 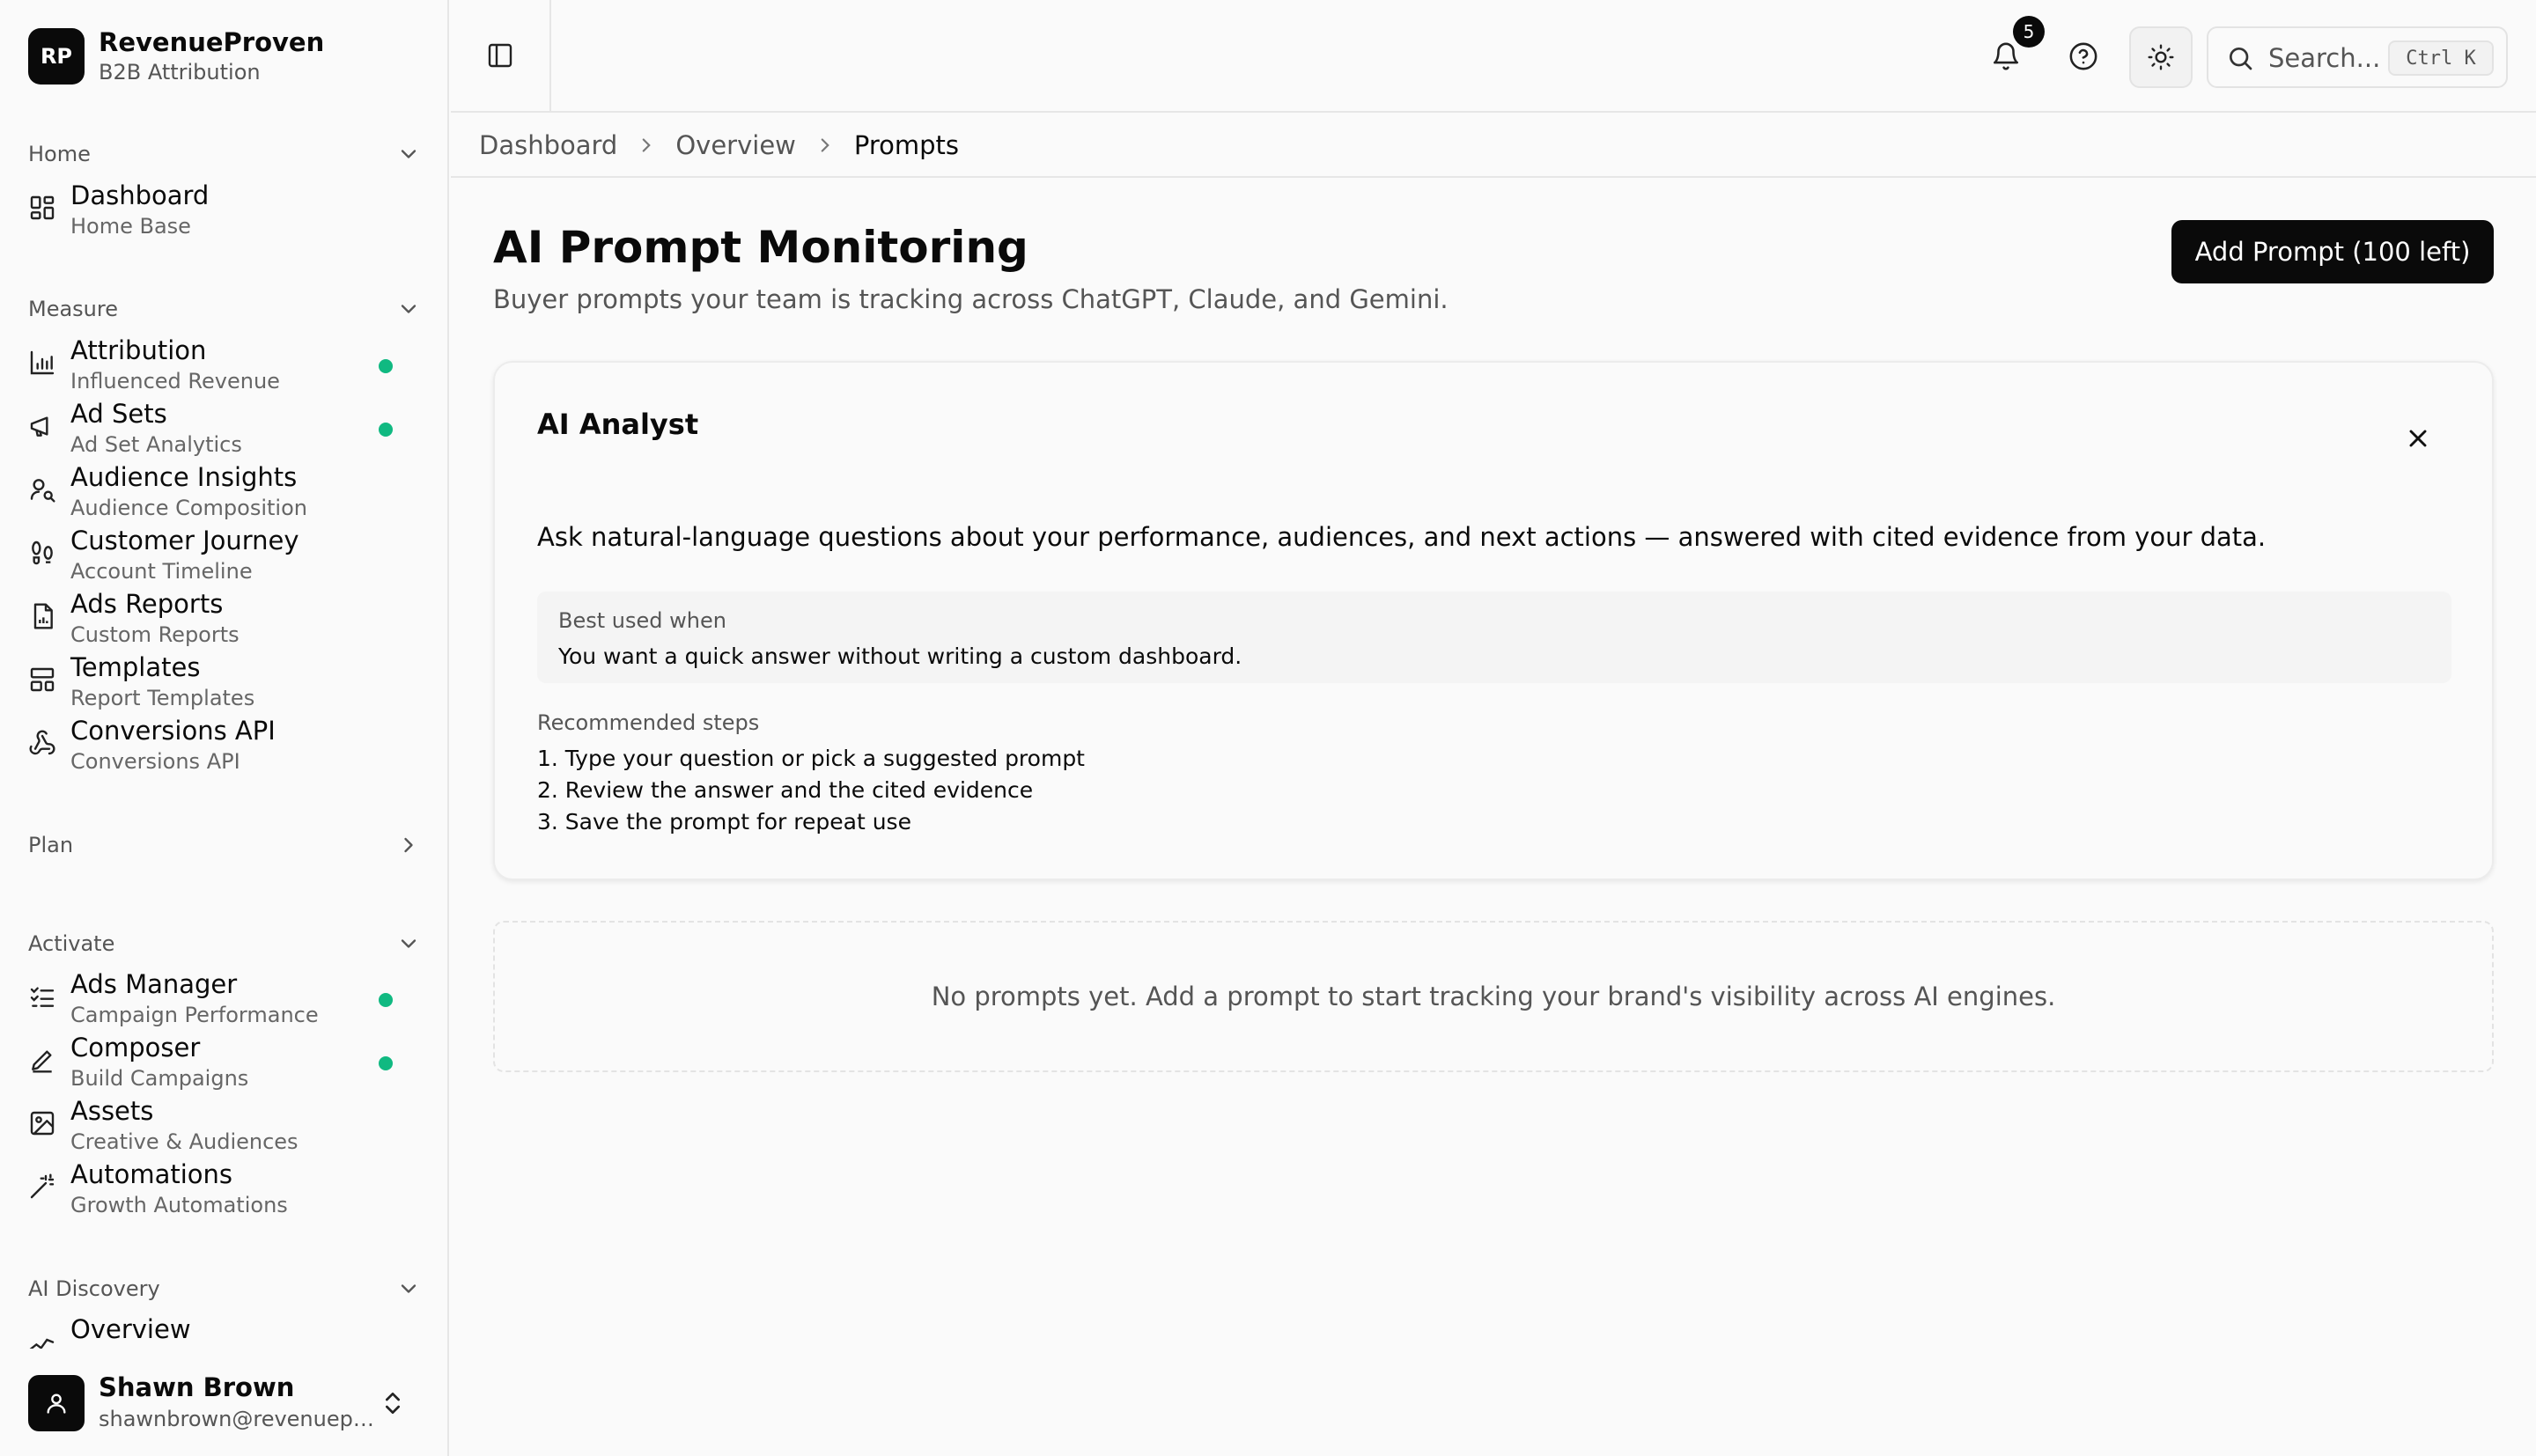 What do you see at coordinates (94, 1288) in the screenshot?
I see `section-label: AI Discovery` at bounding box center [94, 1288].